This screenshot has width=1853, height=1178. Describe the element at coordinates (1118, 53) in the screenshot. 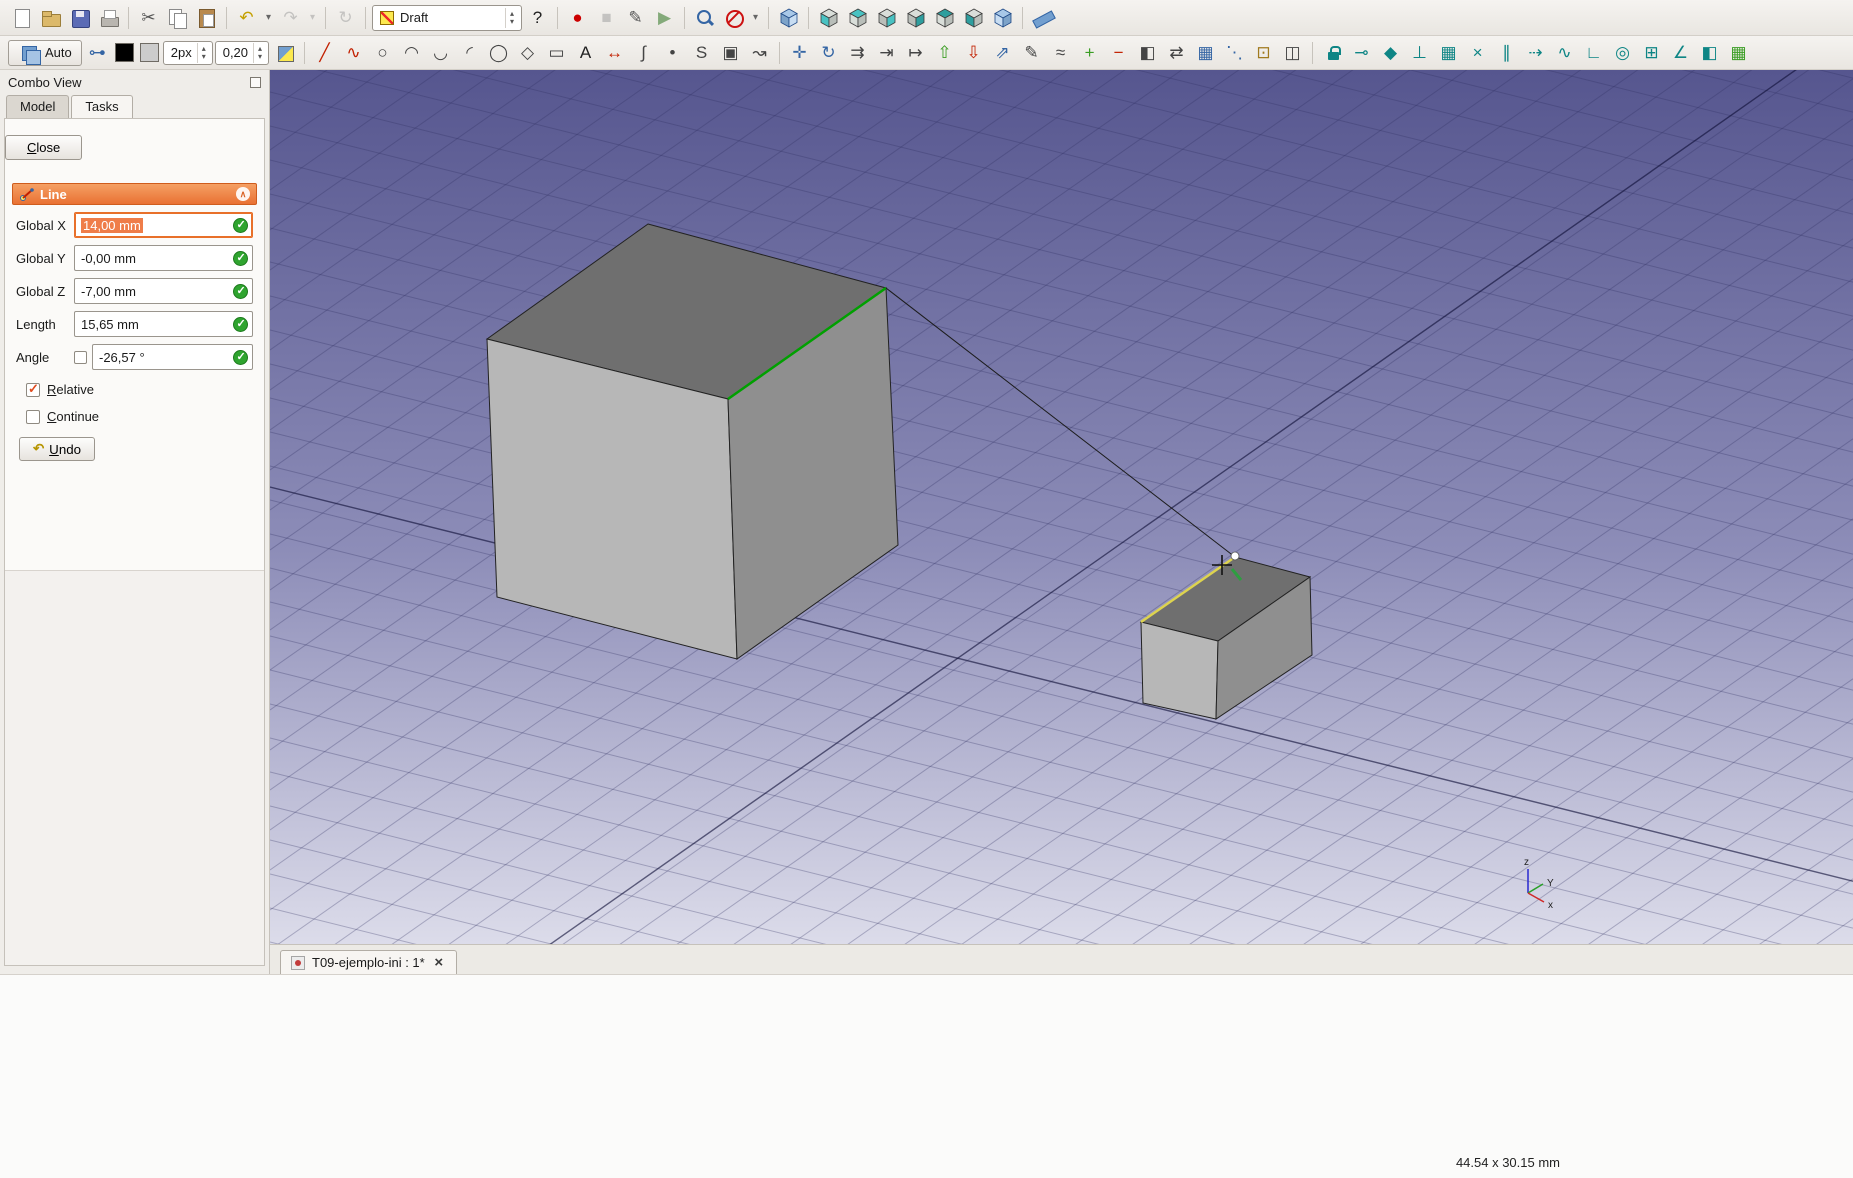

I see `draft-remove-point-button: −` at that location.